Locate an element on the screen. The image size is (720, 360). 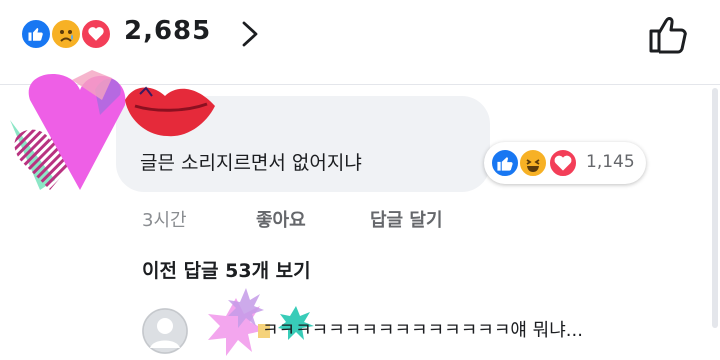
commenter-avatar is located at coordinates (115, 130).